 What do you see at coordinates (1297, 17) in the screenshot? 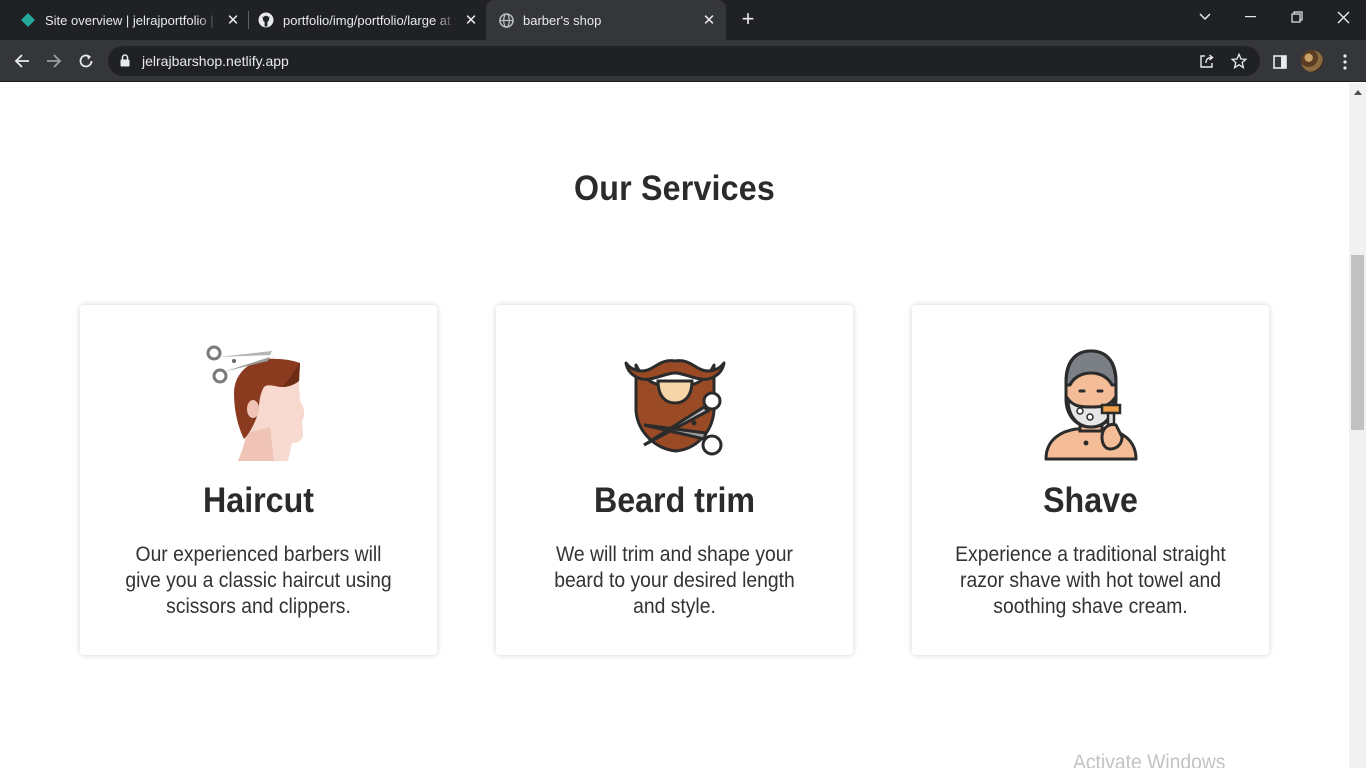
I see `restore-icon` at bounding box center [1297, 17].